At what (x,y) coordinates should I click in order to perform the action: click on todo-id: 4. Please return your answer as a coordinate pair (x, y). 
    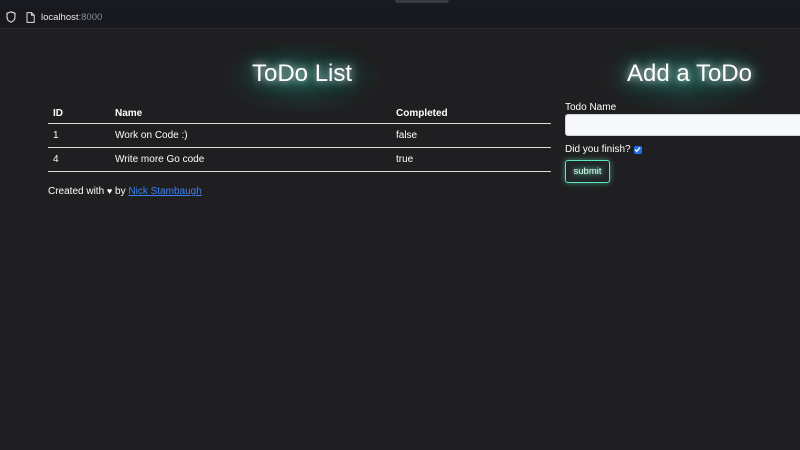
    Looking at the image, I should click on (79, 159).